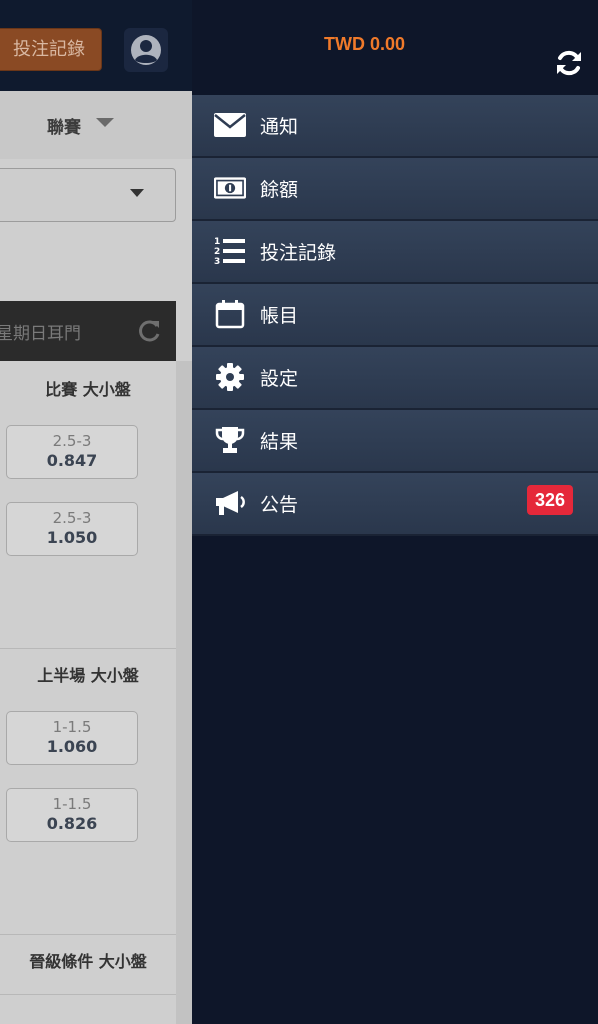  I want to click on odds-value: 1.050, so click(72, 537).